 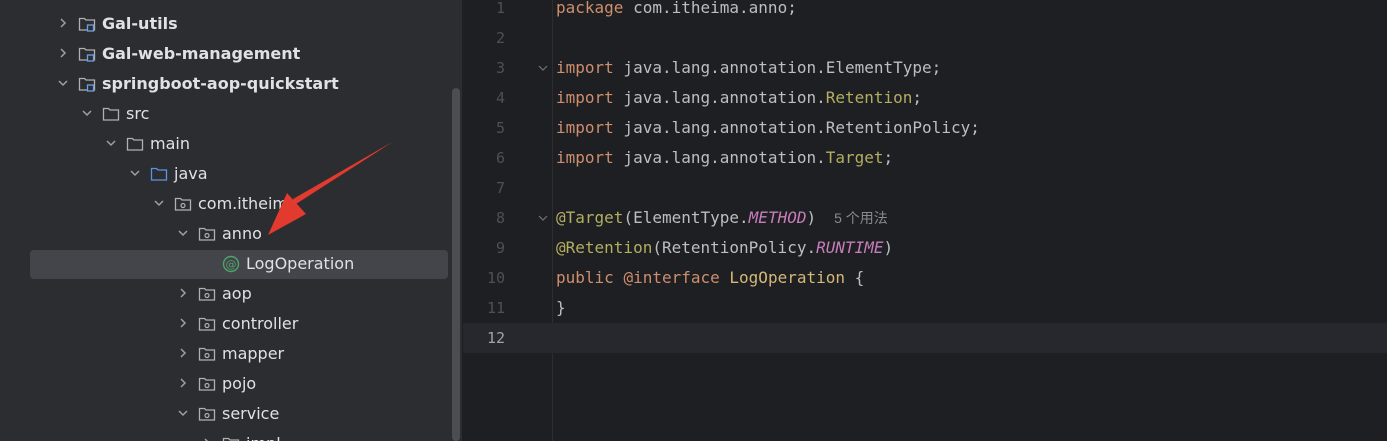 I want to click on code-line: 10 public @interface LogOperation {, so click(x=925, y=278).